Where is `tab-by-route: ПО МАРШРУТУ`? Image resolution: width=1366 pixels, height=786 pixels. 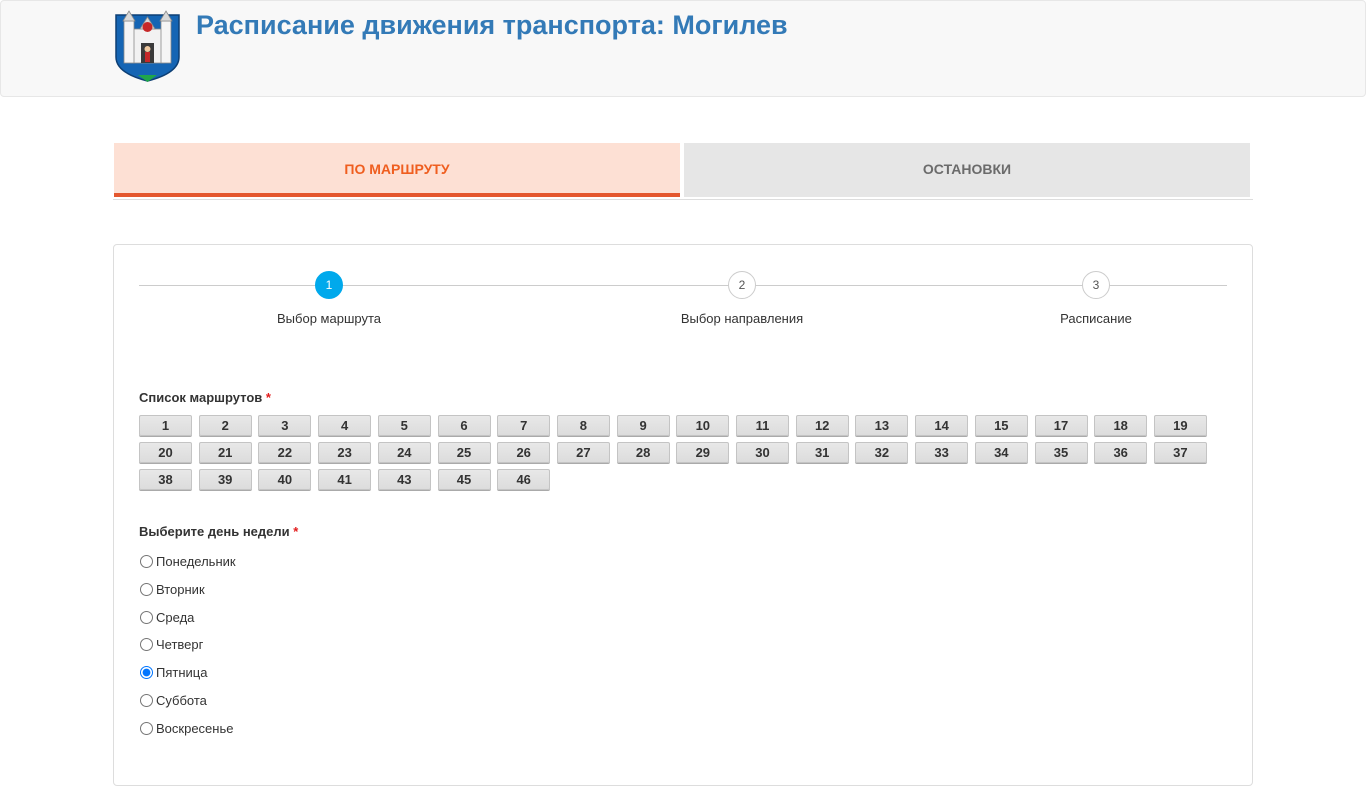 tab-by-route: ПО МАРШРУТУ is located at coordinates (397, 170).